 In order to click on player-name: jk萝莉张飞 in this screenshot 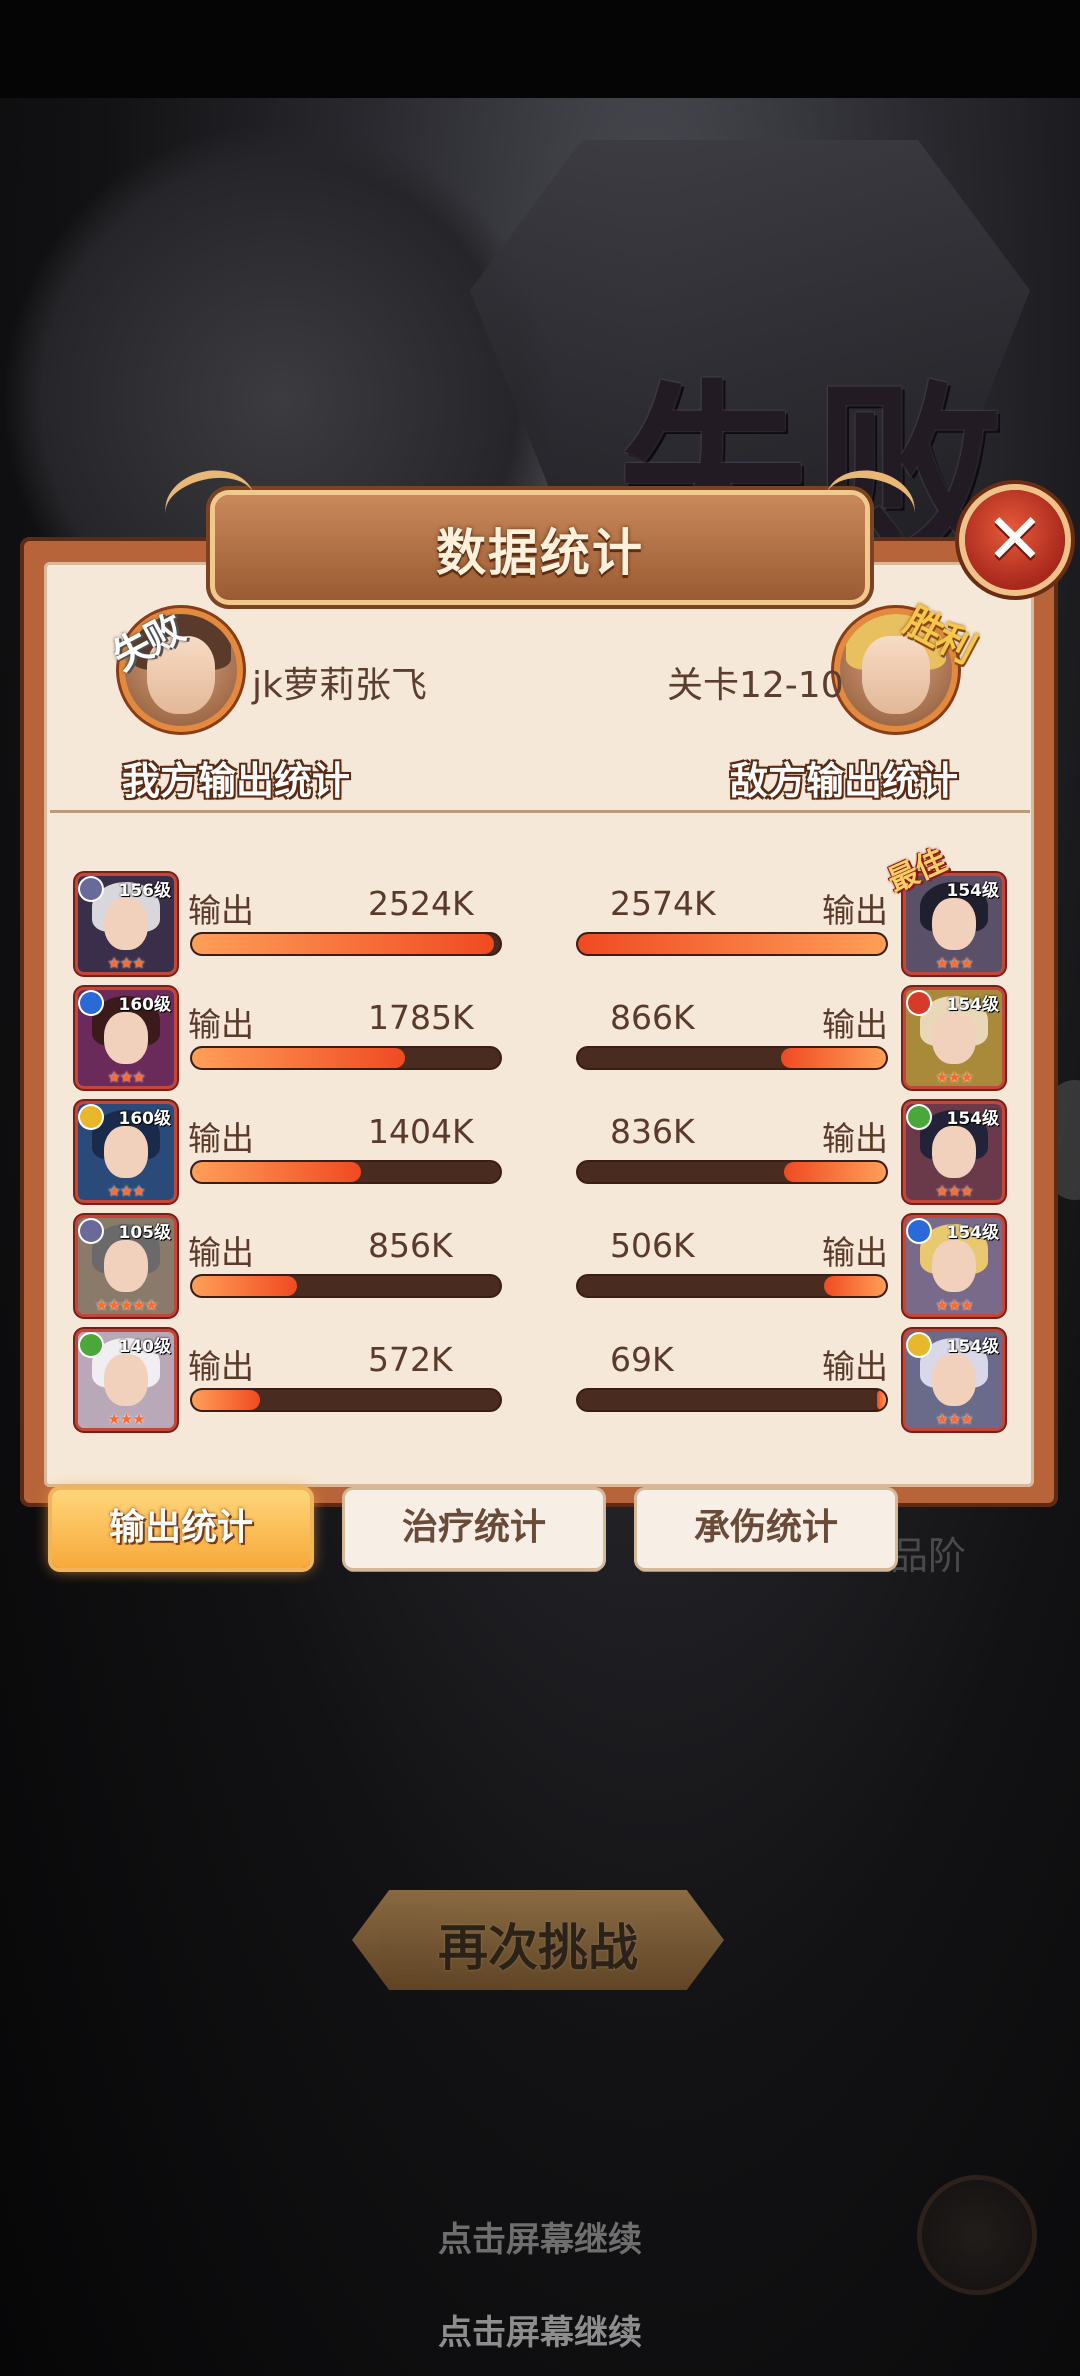, I will do `click(339, 685)`.